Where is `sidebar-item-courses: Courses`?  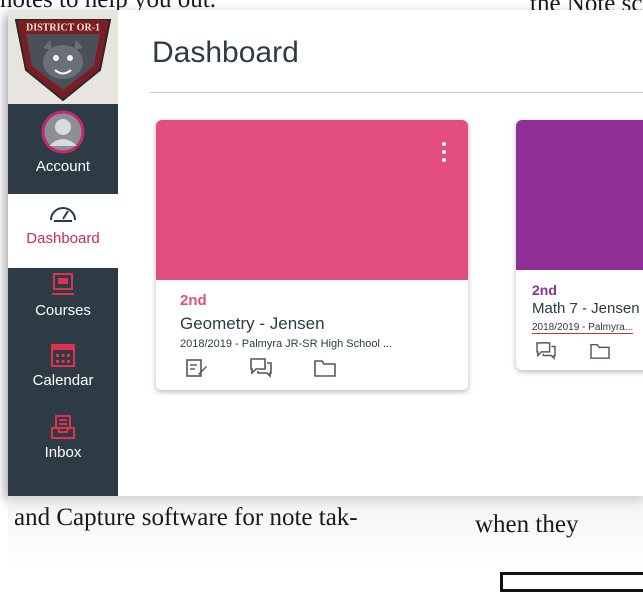 sidebar-item-courses: Courses is located at coordinates (63, 303).